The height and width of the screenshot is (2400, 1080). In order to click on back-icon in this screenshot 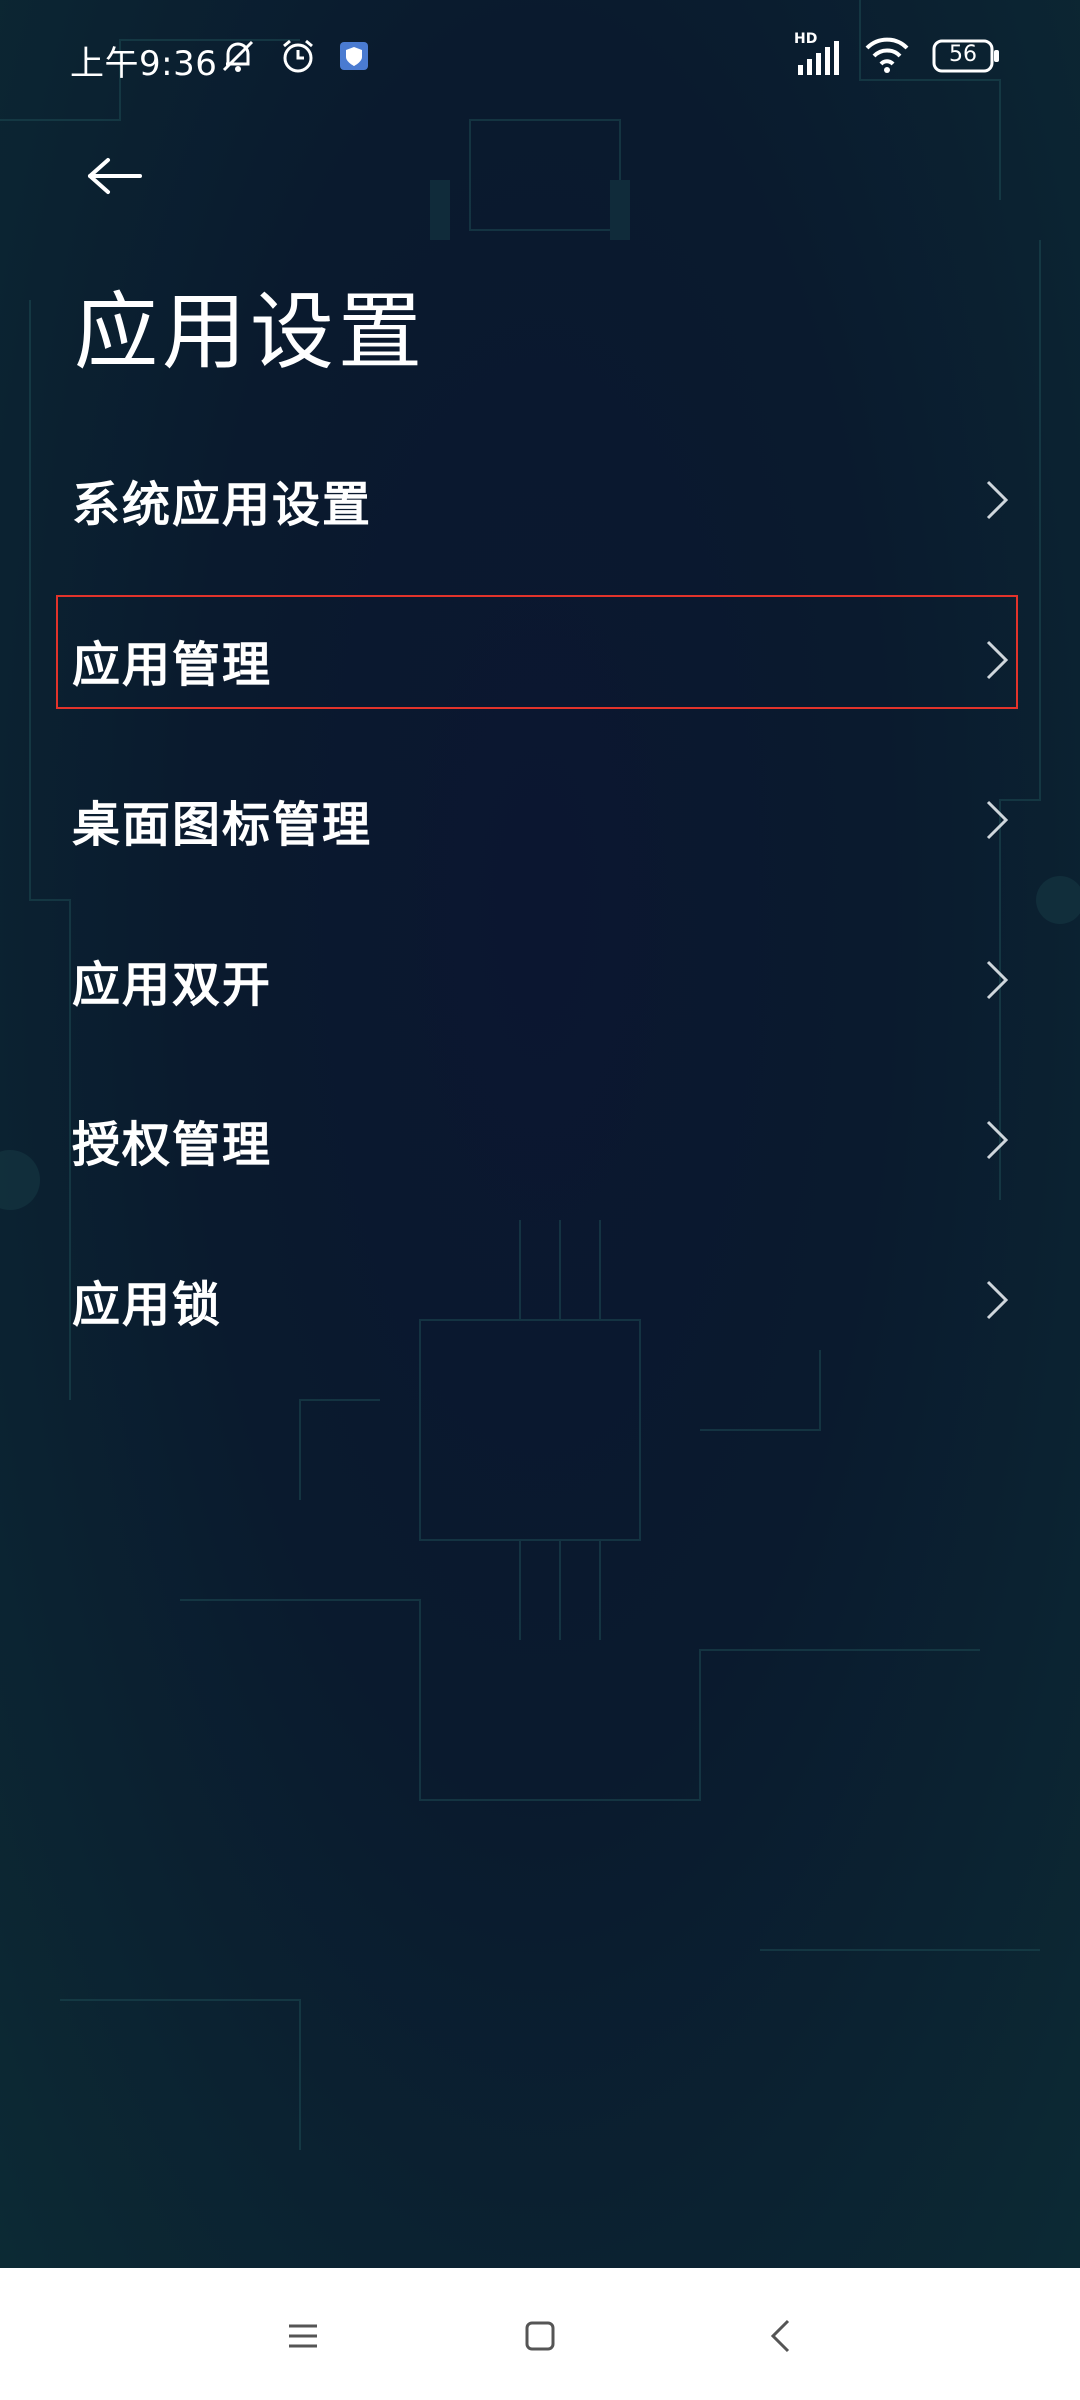, I will do `click(780, 2336)`.